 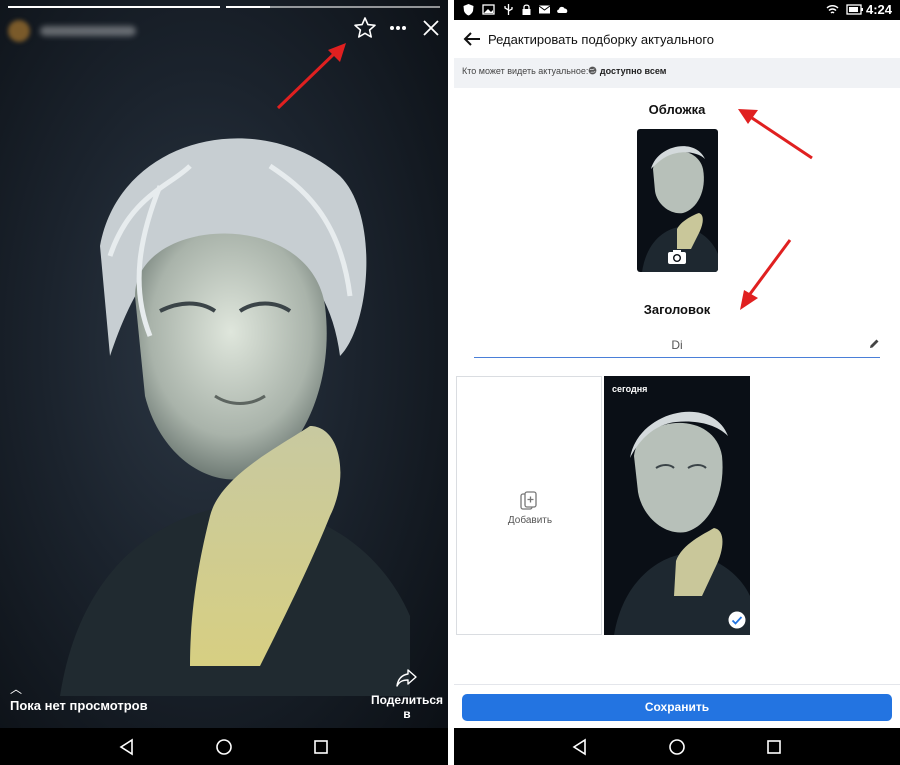 What do you see at coordinates (365, 28) in the screenshot?
I see `star-icon` at bounding box center [365, 28].